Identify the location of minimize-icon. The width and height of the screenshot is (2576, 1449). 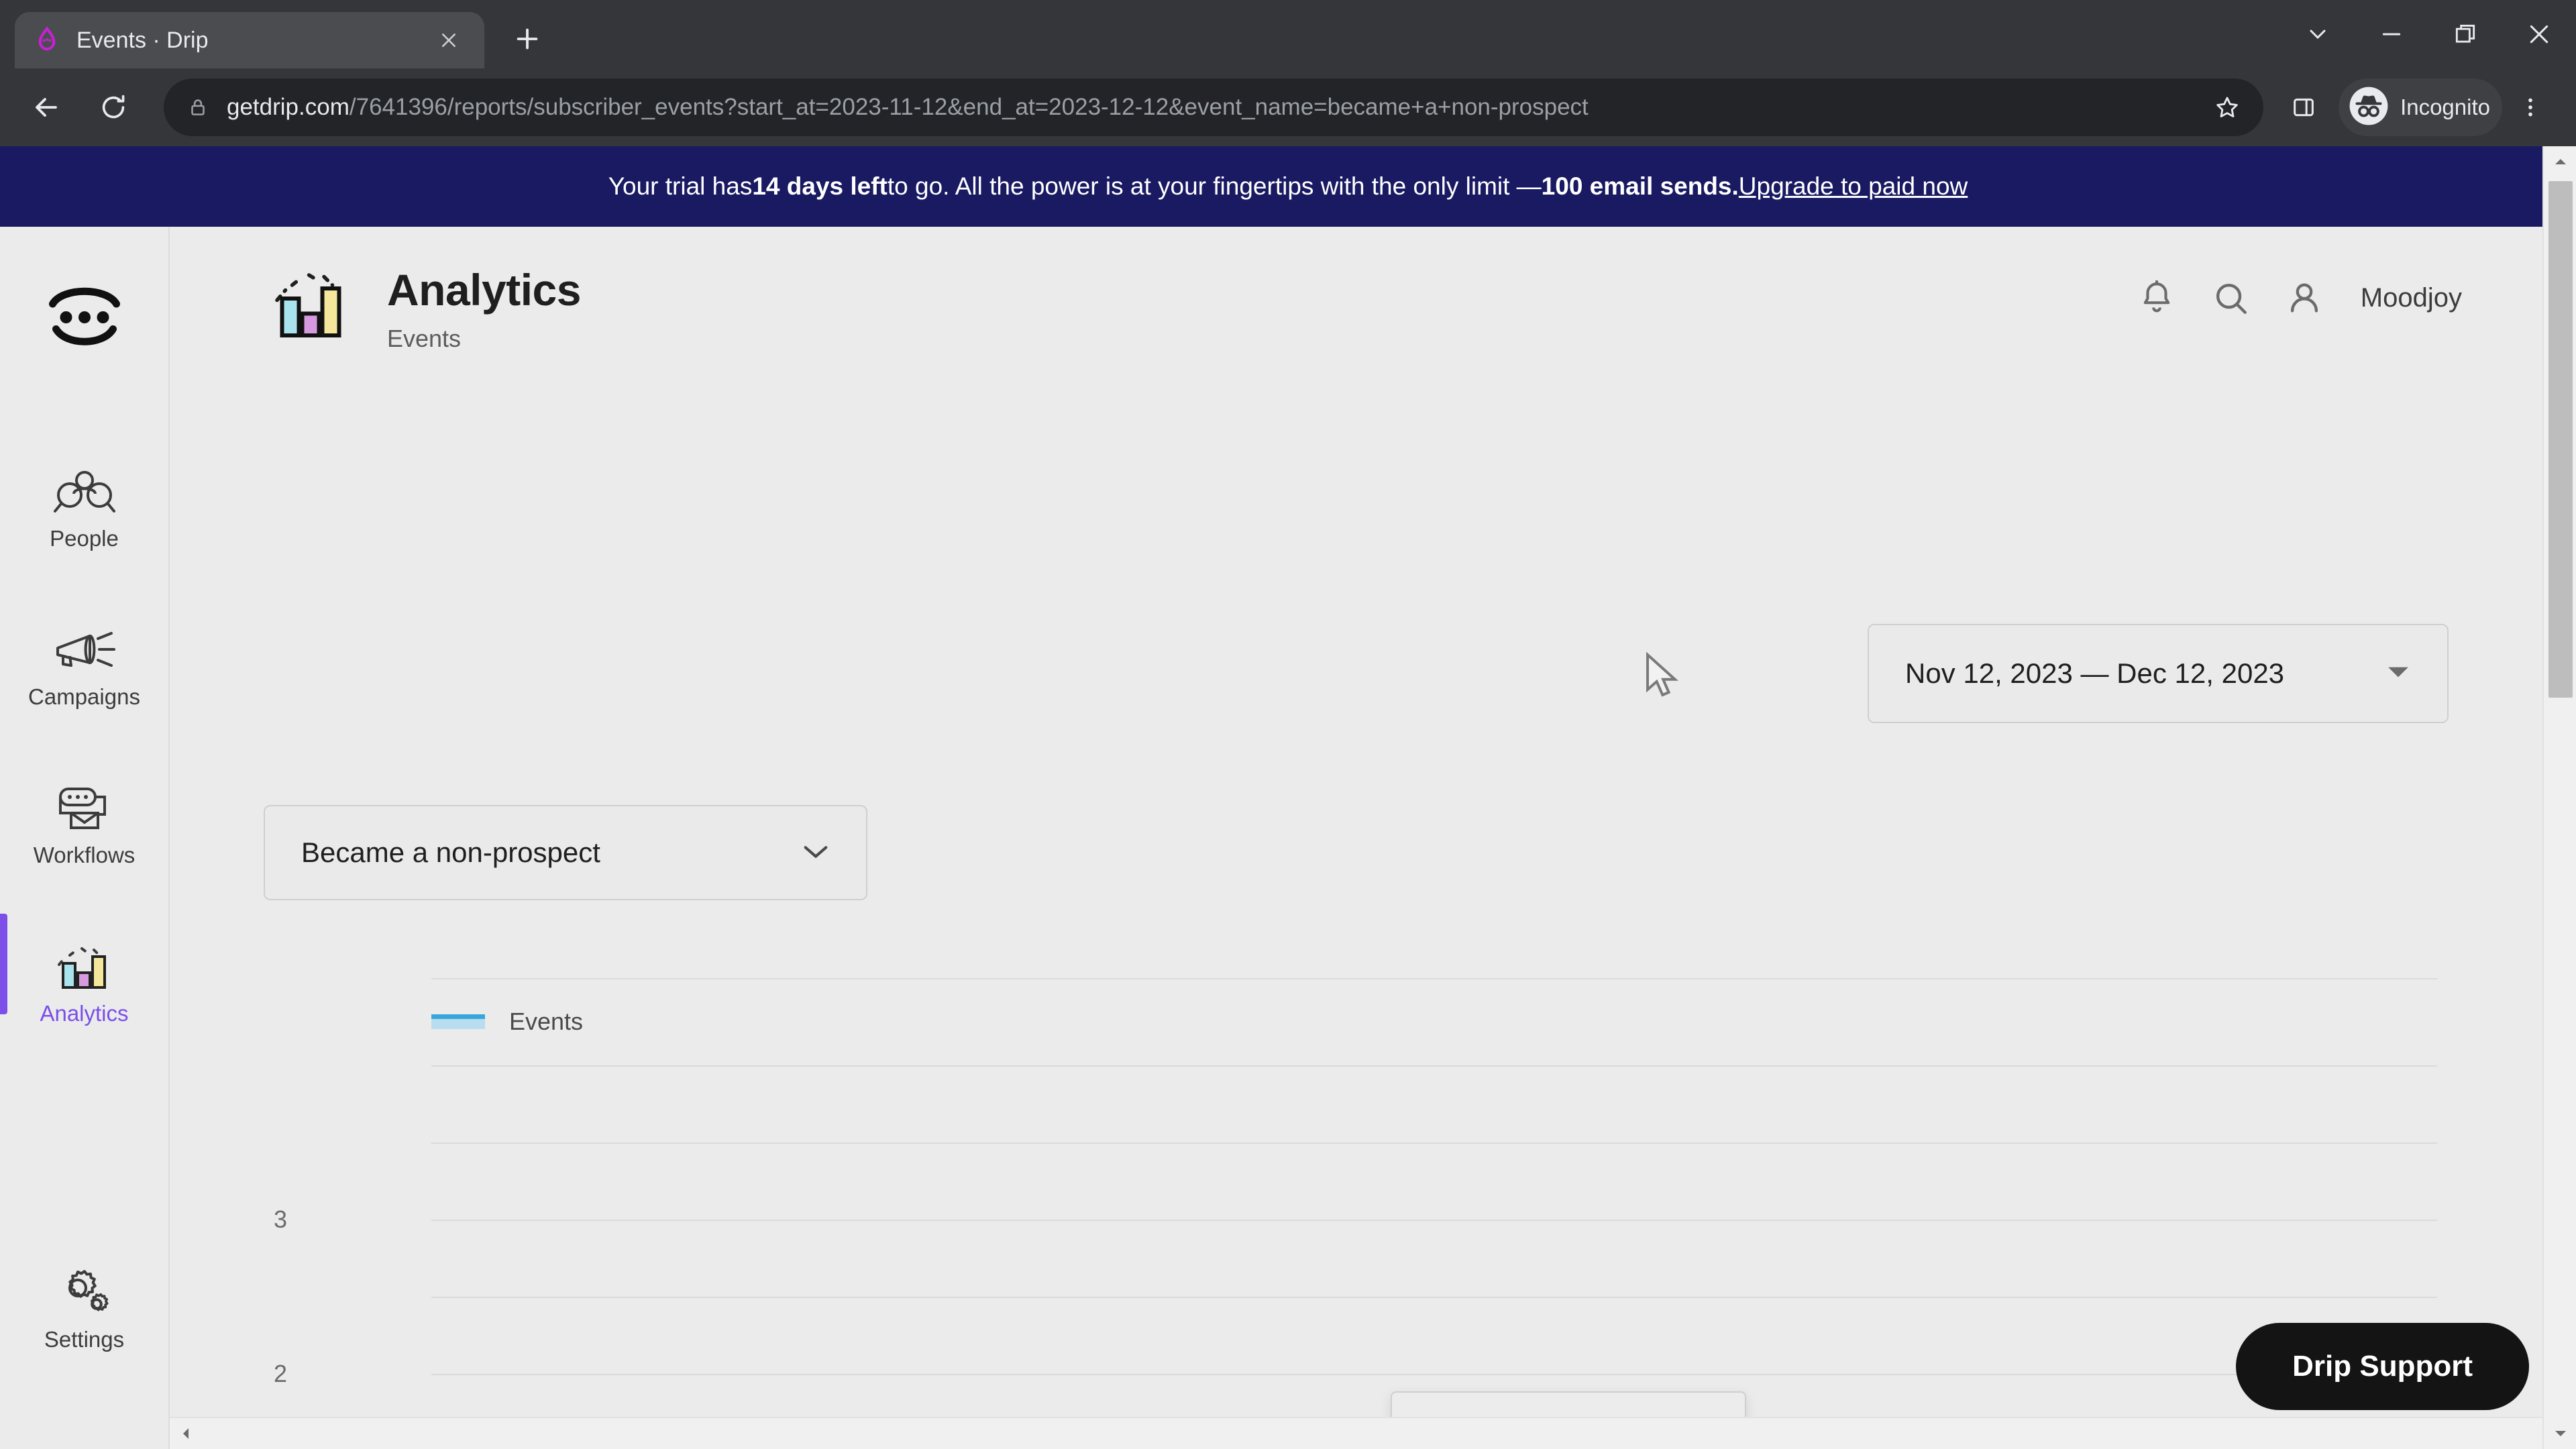
(2391, 34).